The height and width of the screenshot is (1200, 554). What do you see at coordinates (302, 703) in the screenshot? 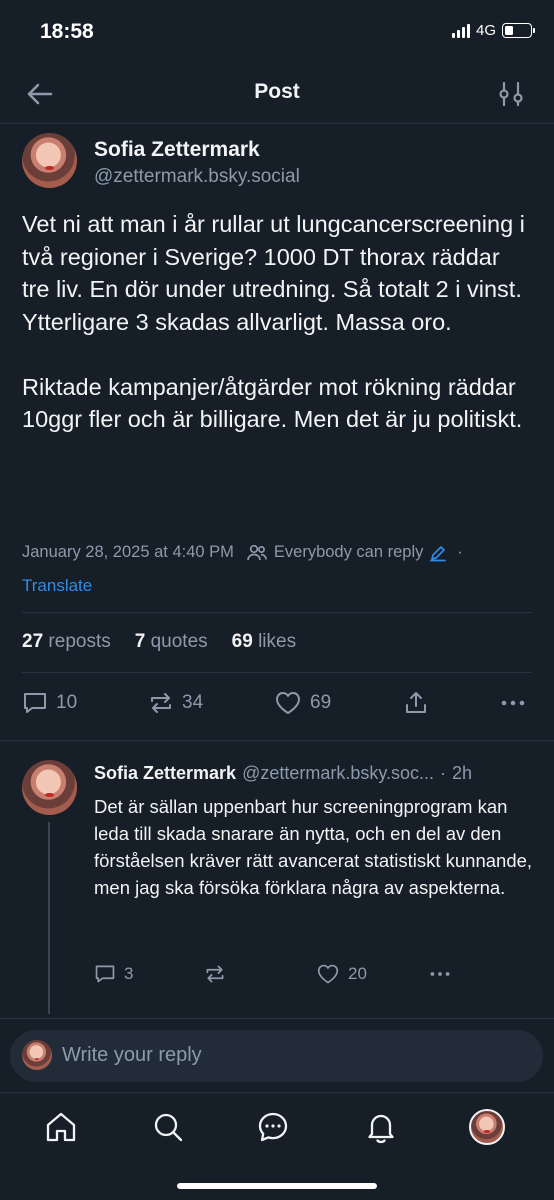
I see `like-button: 69` at bounding box center [302, 703].